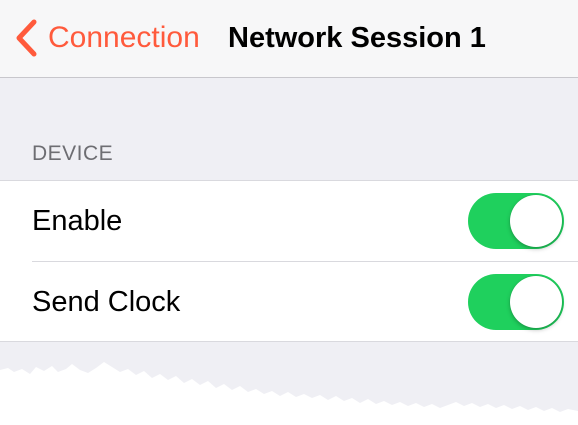 This screenshot has width=578, height=425. I want to click on send-clock-toggle, so click(516, 302).